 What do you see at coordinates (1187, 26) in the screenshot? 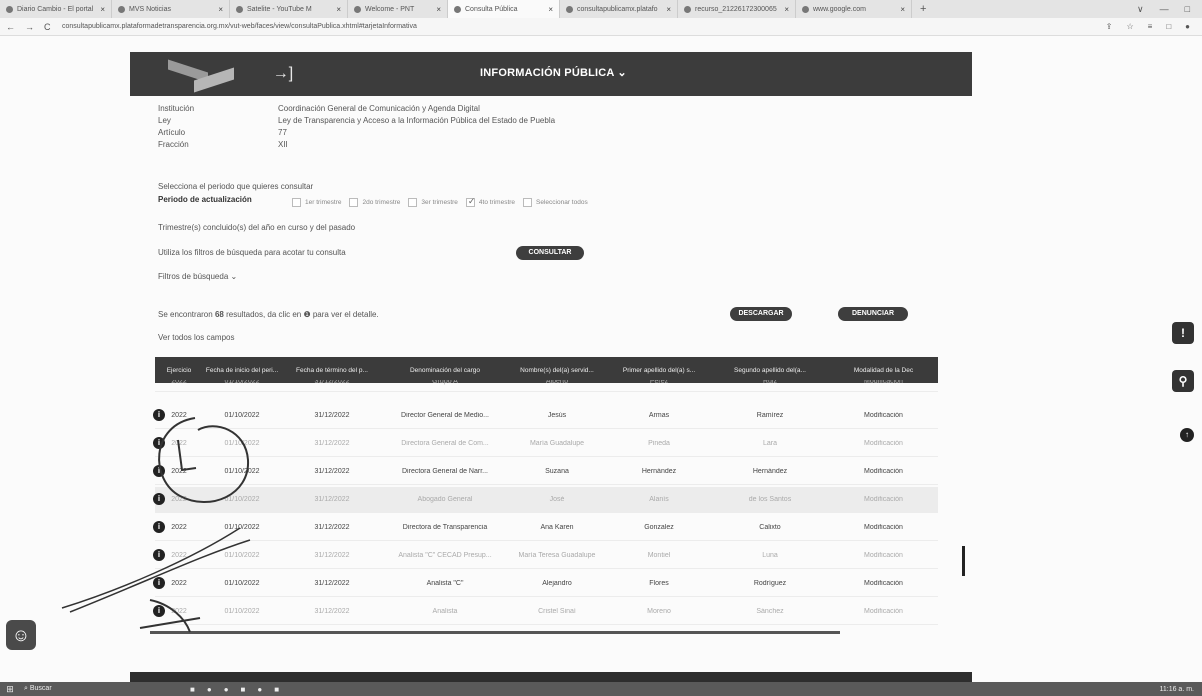
I see `profile-icon: ●` at bounding box center [1187, 26].